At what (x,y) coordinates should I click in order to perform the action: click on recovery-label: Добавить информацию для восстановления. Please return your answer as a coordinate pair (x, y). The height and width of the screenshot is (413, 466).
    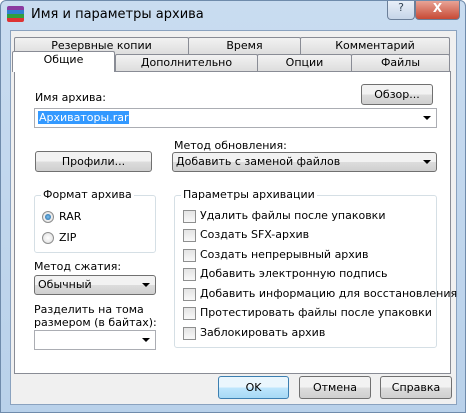
    Looking at the image, I should click on (328, 293).